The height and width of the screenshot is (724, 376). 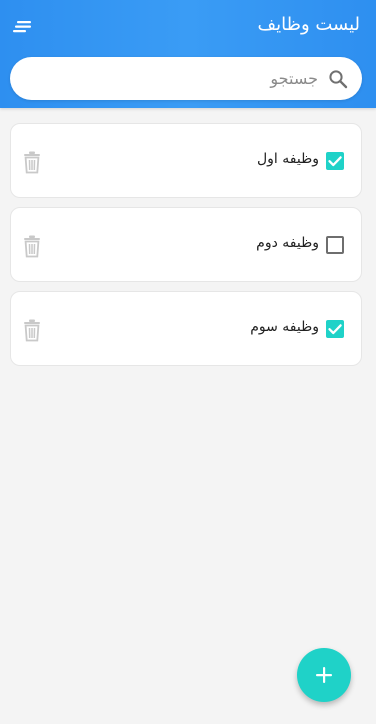 What do you see at coordinates (287, 243) in the screenshot?
I see `task-label: وظیفه دوم` at bounding box center [287, 243].